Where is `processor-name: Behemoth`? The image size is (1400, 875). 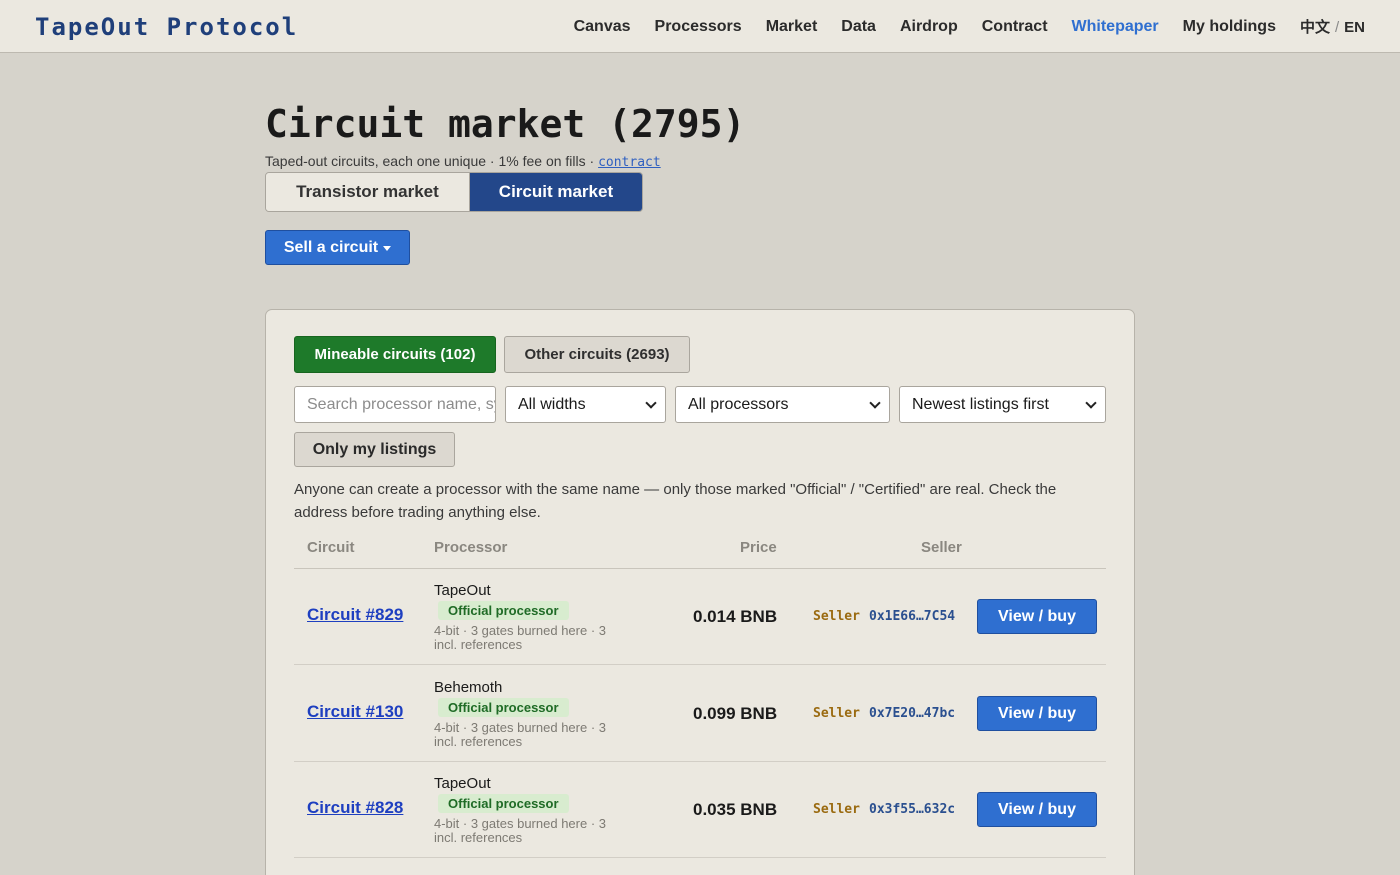
processor-name: Behemoth is located at coordinates (468, 687).